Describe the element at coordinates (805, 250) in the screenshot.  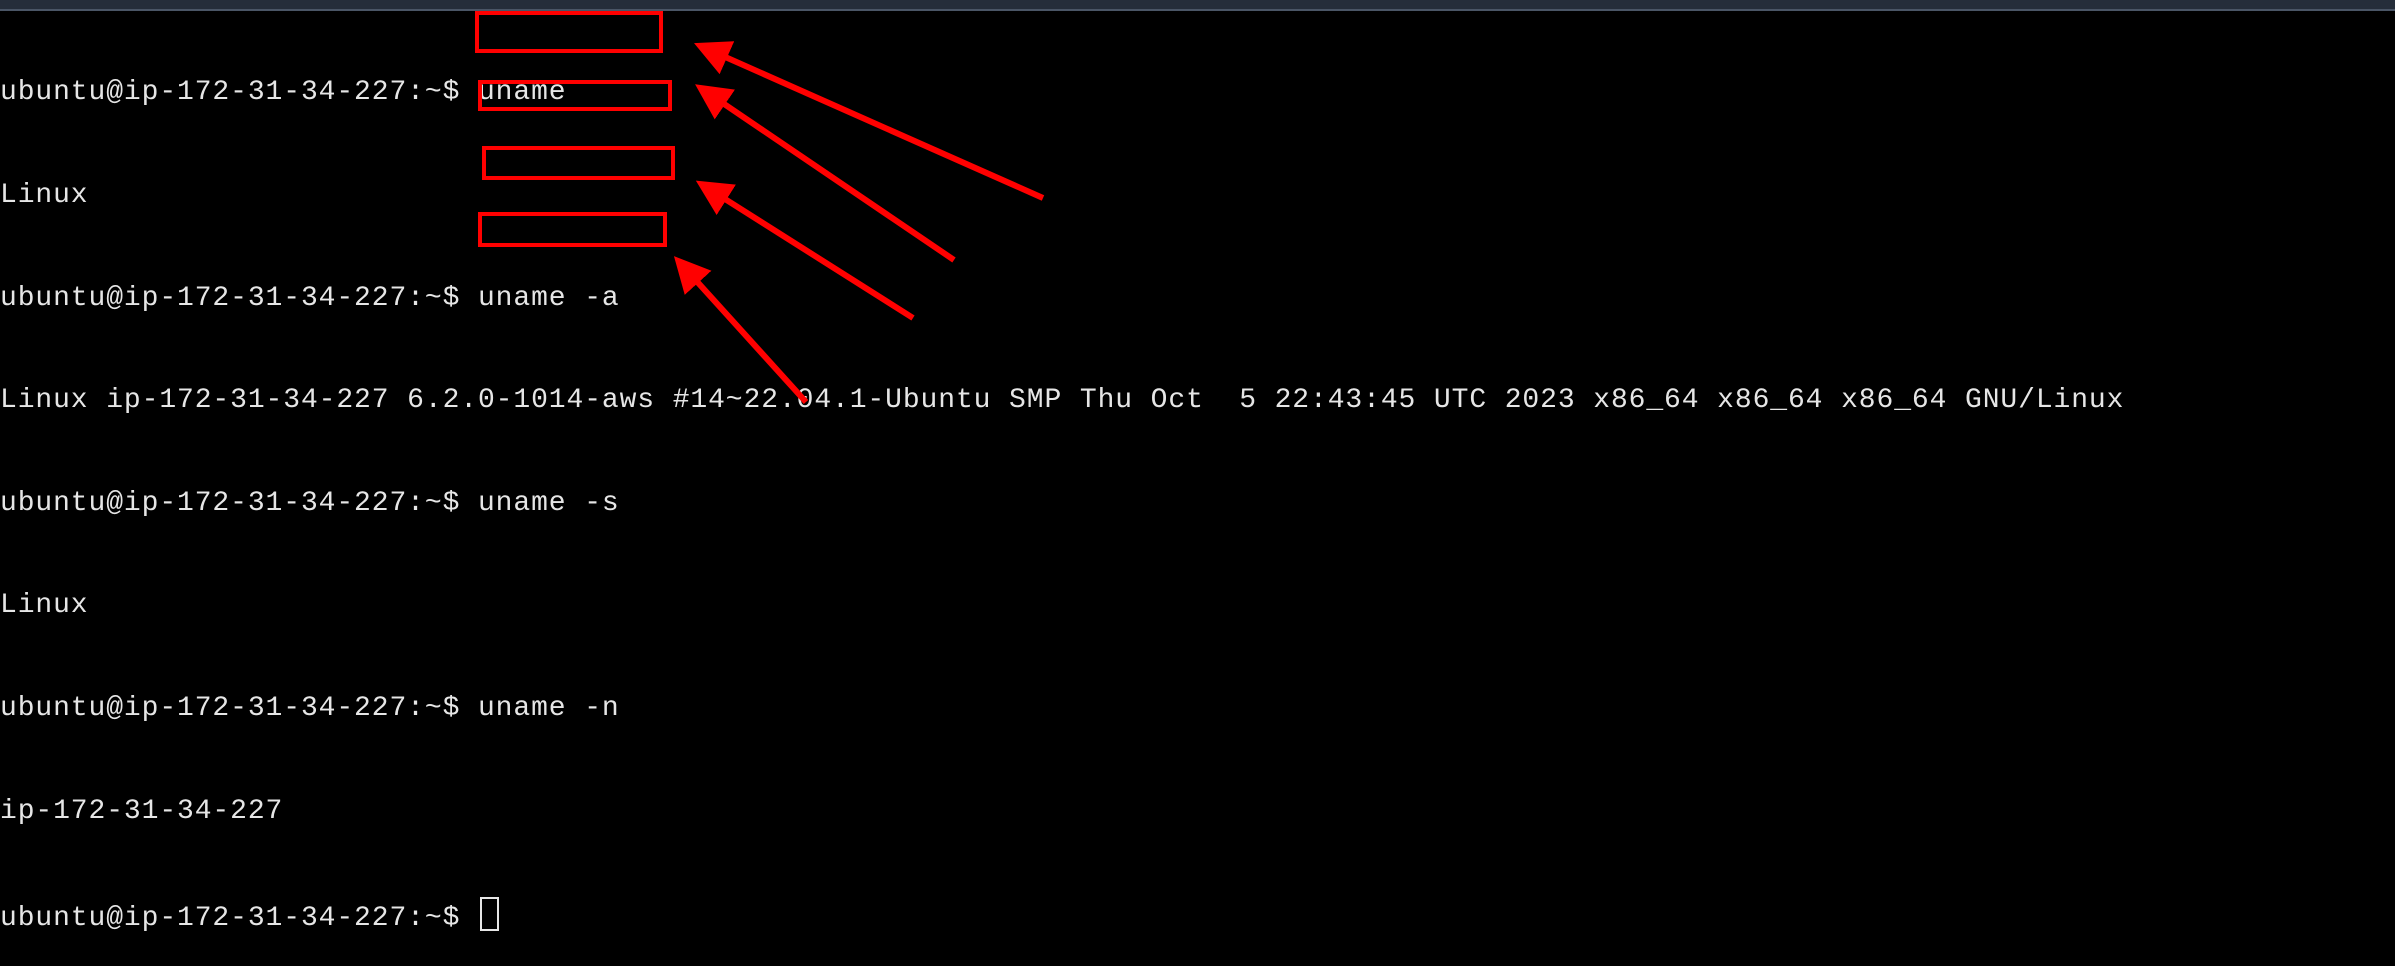
I see `arrow-uname-s` at that location.